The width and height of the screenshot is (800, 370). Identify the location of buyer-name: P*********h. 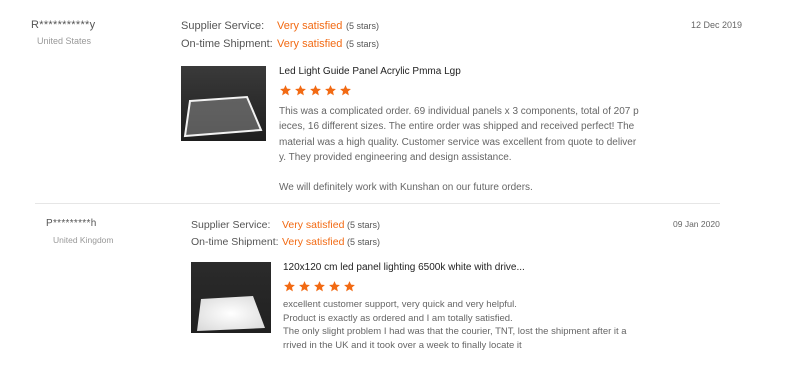
(71, 223).